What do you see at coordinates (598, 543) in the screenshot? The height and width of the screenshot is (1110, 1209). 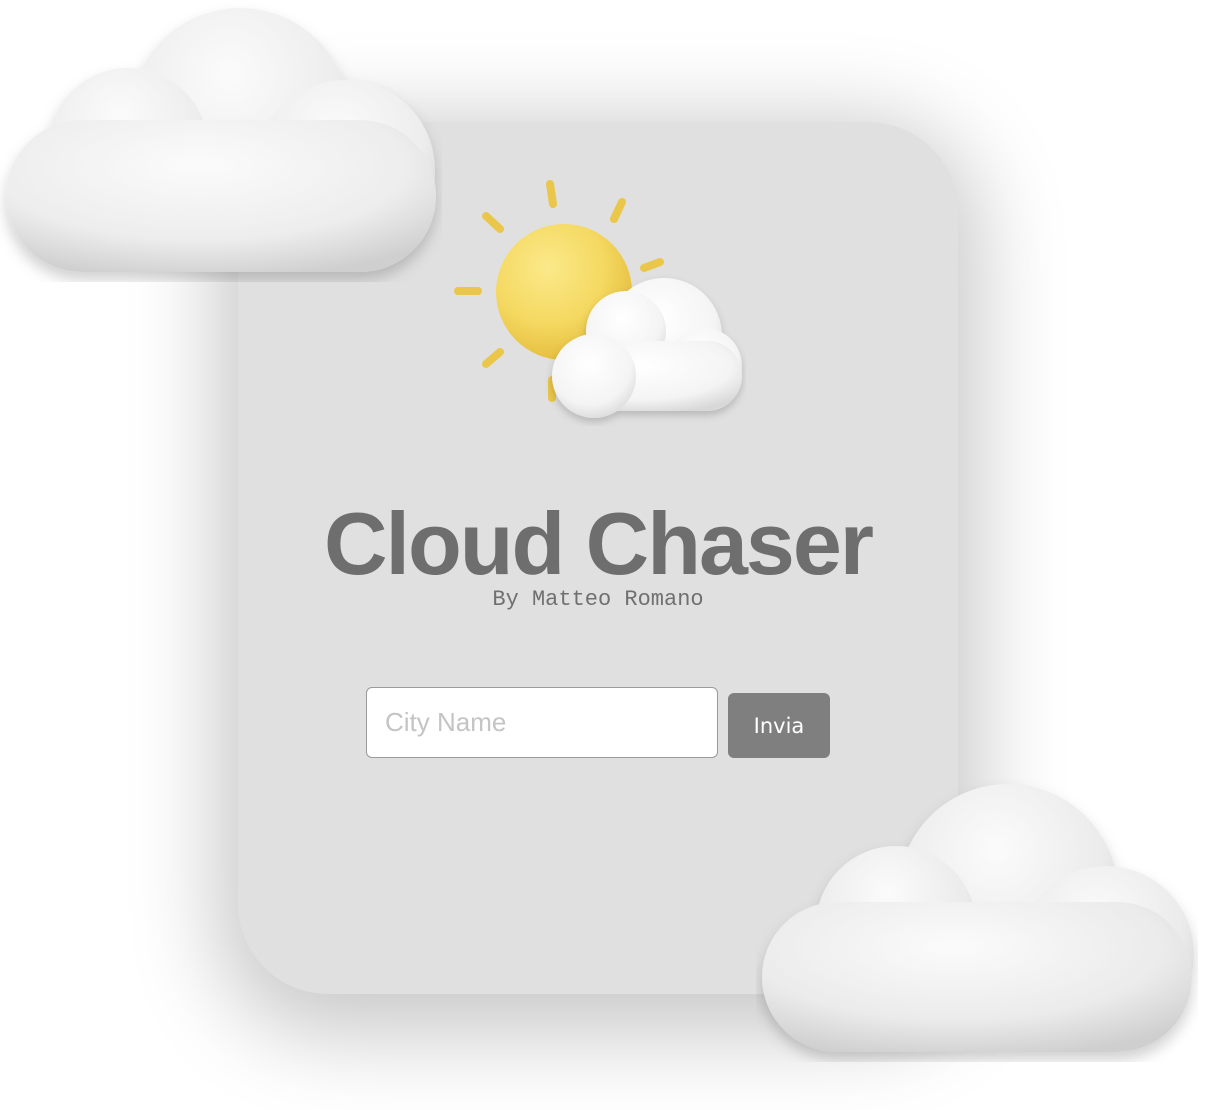 I see `page-title: Cloud Chaser` at bounding box center [598, 543].